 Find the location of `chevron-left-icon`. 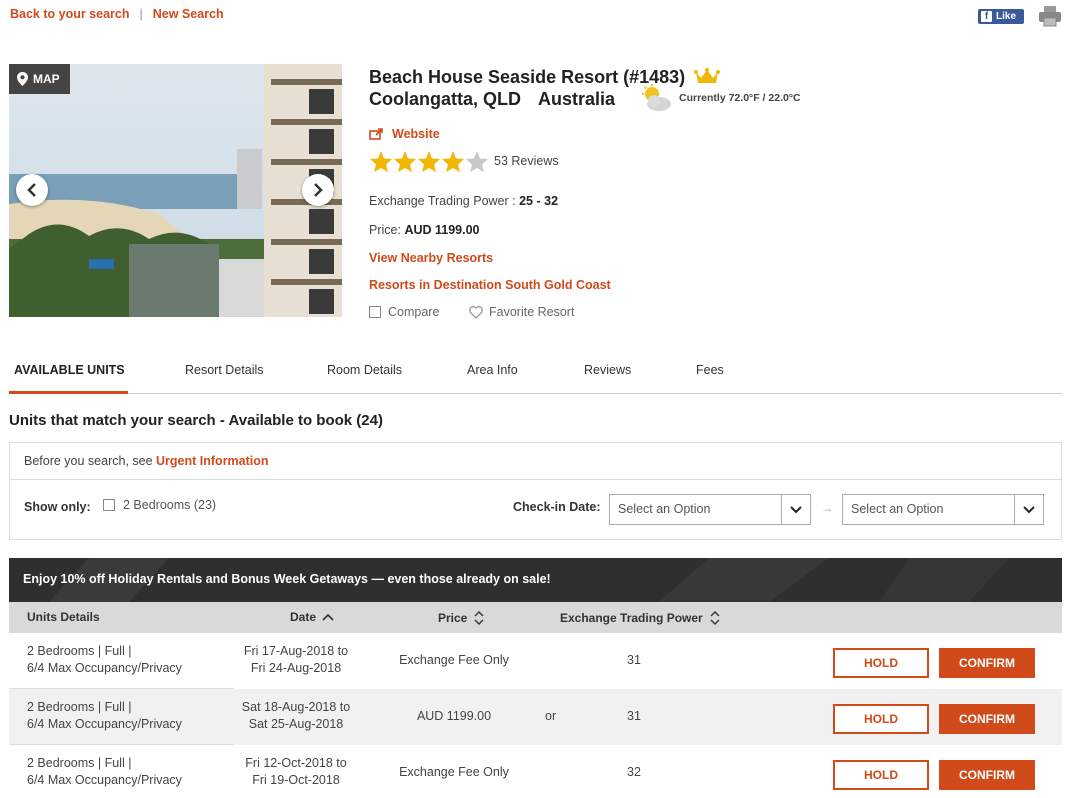

chevron-left-icon is located at coordinates (31, 190).